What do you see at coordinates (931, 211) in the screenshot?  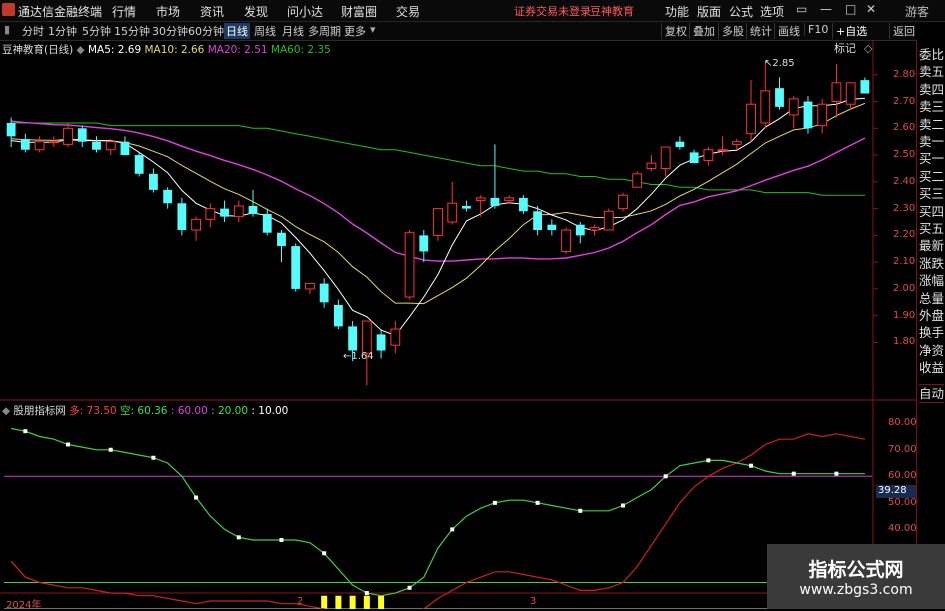 I see `quote-field-label: 买四` at bounding box center [931, 211].